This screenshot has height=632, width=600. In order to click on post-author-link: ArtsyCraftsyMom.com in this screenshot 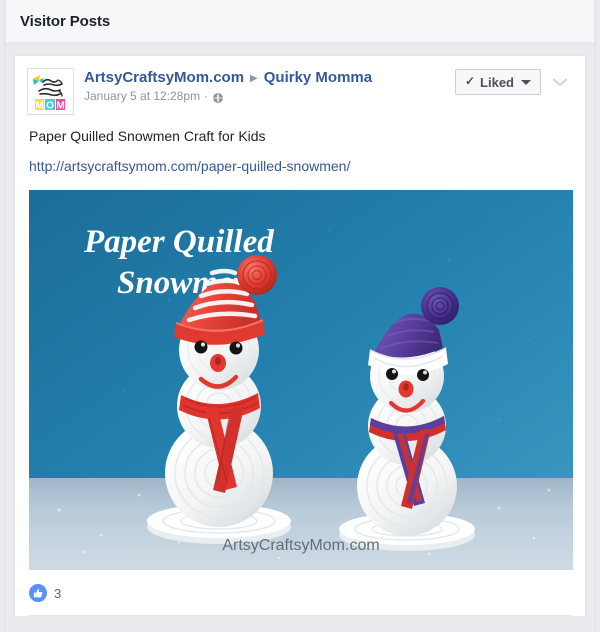, I will do `click(164, 77)`.